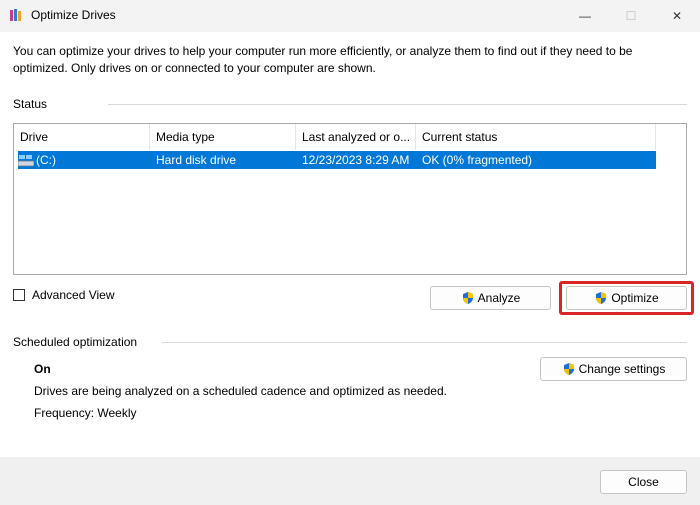  Describe the element at coordinates (15, 15) in the screenshot. I see `app-icon` at that location.